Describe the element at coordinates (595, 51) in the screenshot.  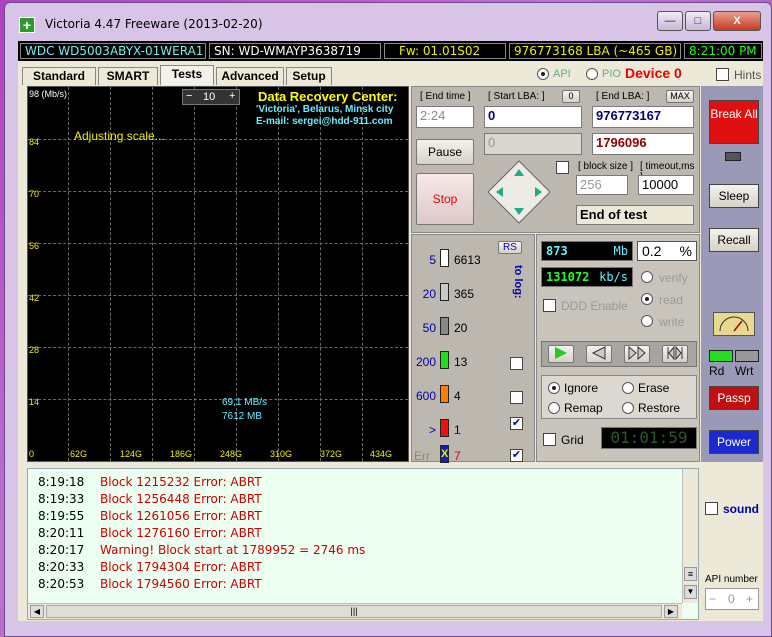
I see `drive-lba: 976773168 LBA (~465 GB)` at that location.